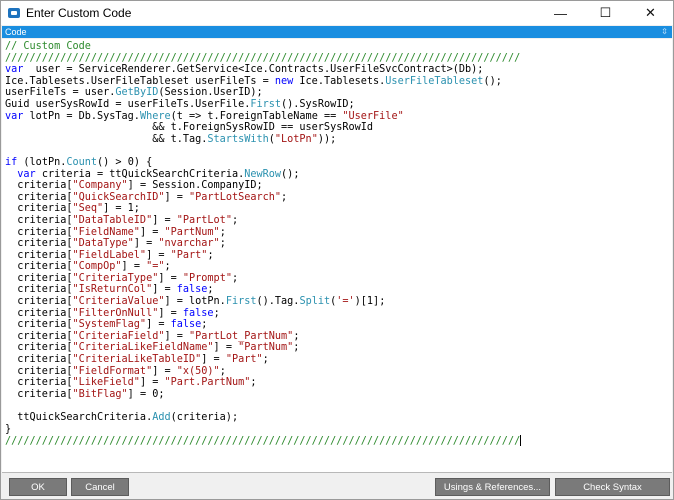 This screenshot has height=500, width=674. Describe the element at coordinates (8, 429) in the screenshot. I see `code-line: }` at that location.